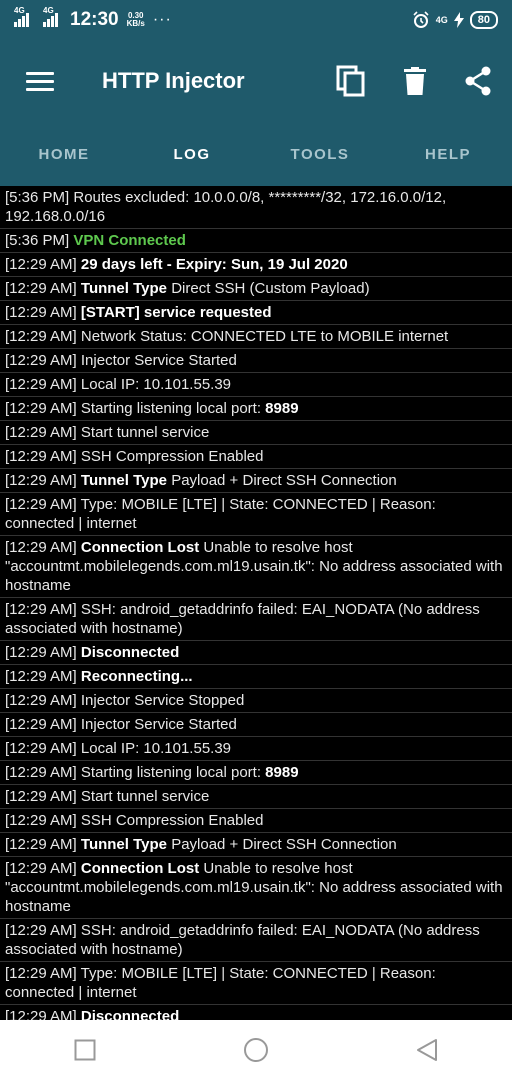  I want to click on app-title: HTTP Injector, so click(173, 80).